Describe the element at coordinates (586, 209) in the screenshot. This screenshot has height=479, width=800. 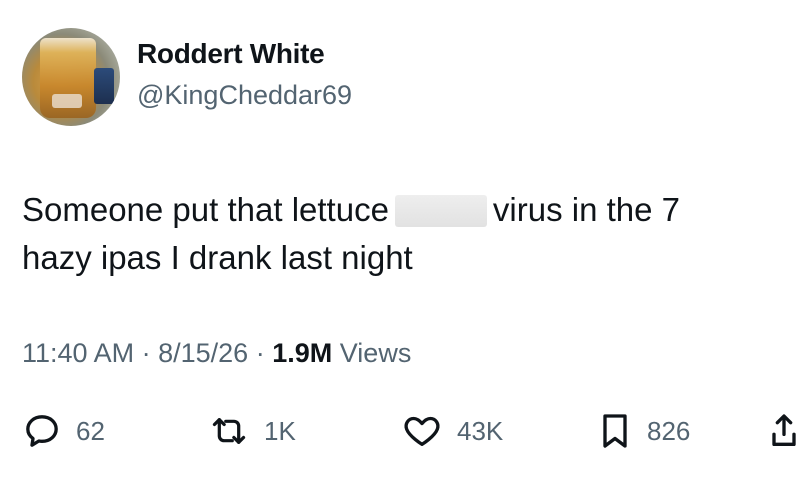
I see `tweet-text-part: virus in the 7` at that location.